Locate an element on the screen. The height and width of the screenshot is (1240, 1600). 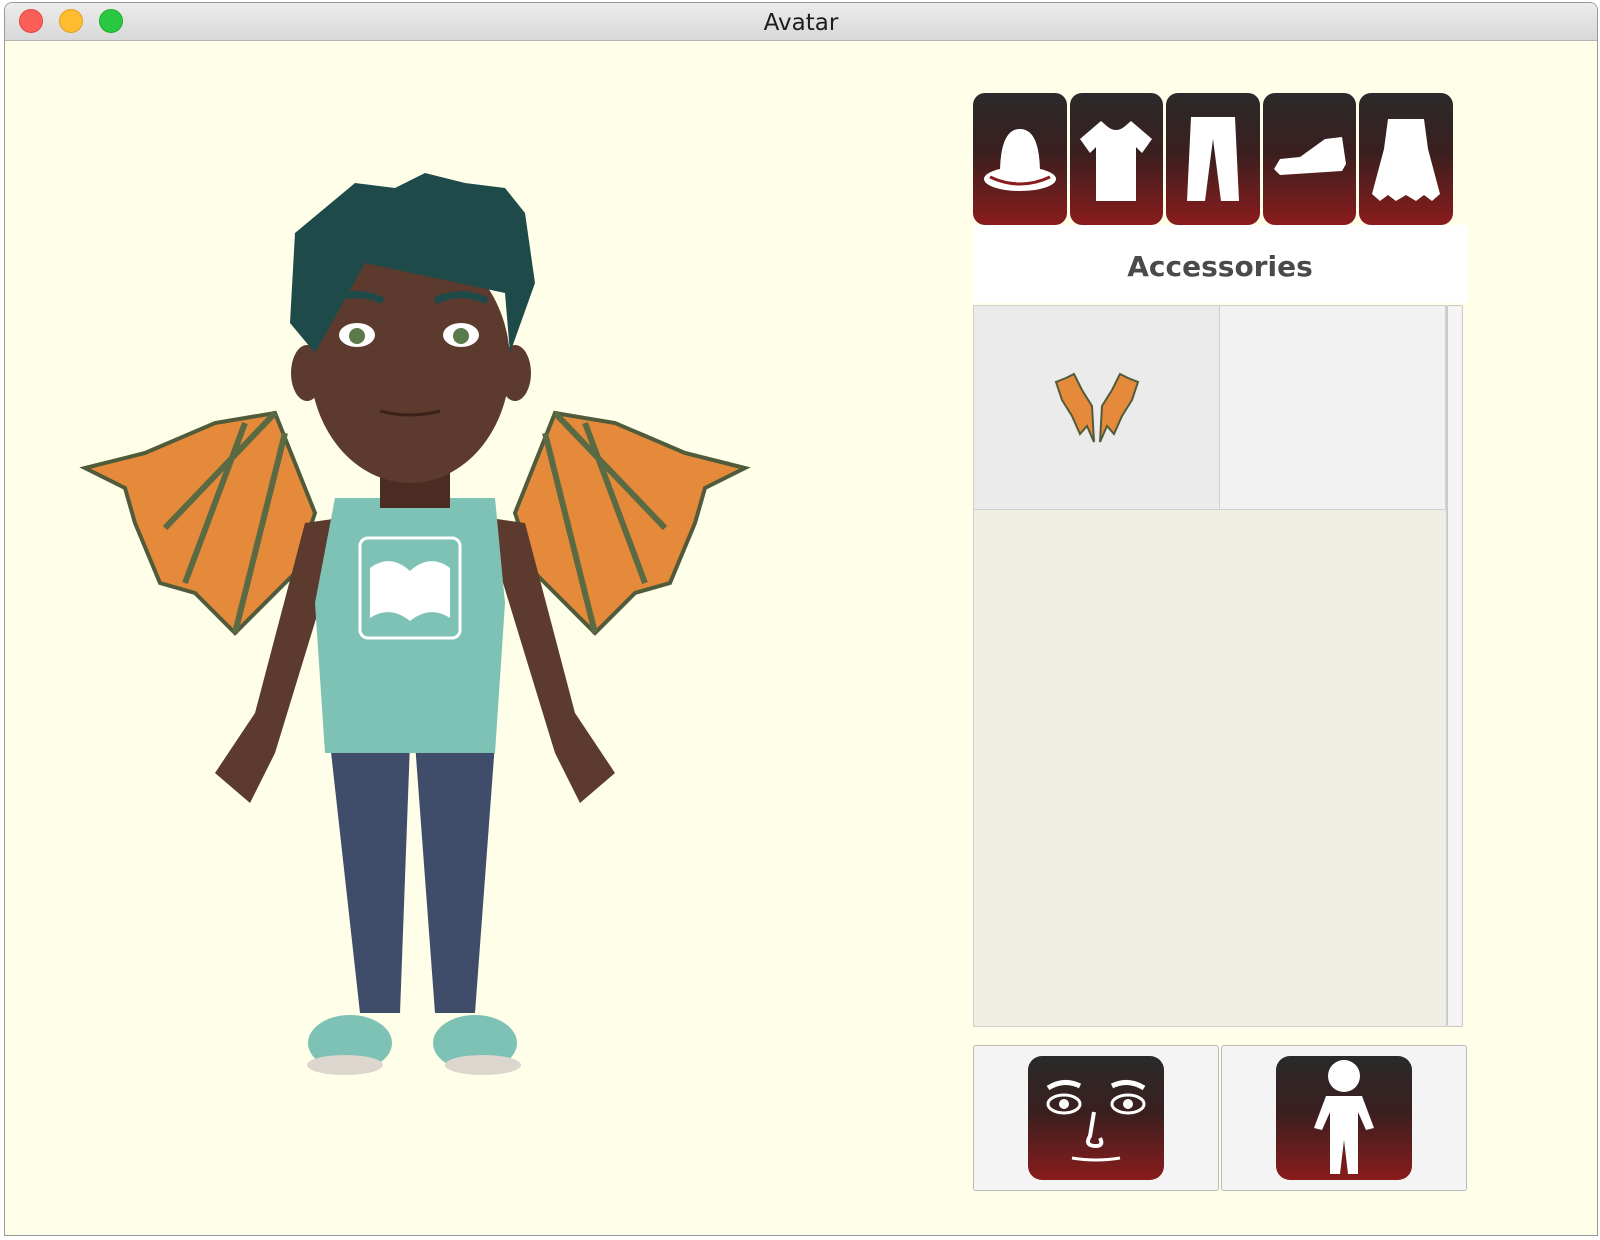
shoe-icon is located at coordinates (1309, 156).